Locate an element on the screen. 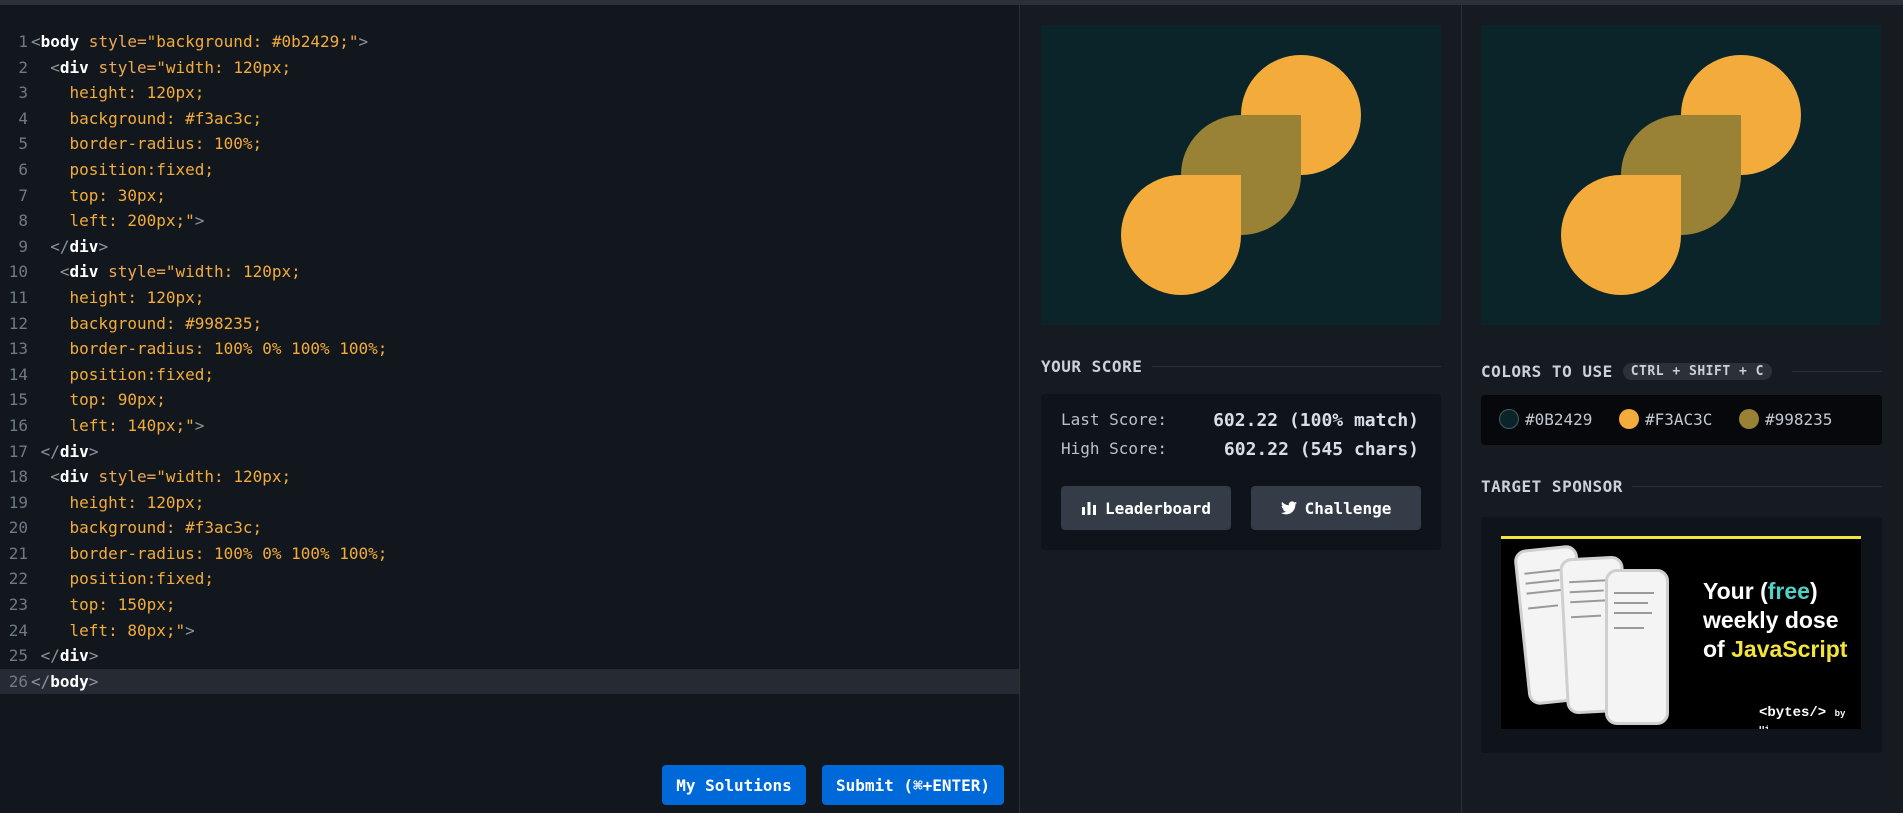 This screenshot has width=1903, height=813. line-number: 5 is located at coordinates (23, 144).